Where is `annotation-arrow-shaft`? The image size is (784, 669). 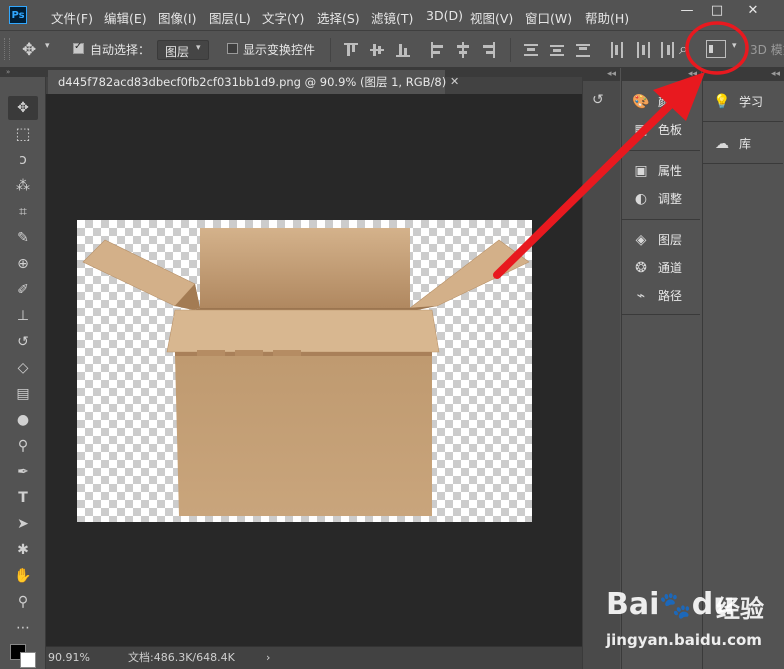
annotation-arrow-shaft is located at coordinates (584, 189).